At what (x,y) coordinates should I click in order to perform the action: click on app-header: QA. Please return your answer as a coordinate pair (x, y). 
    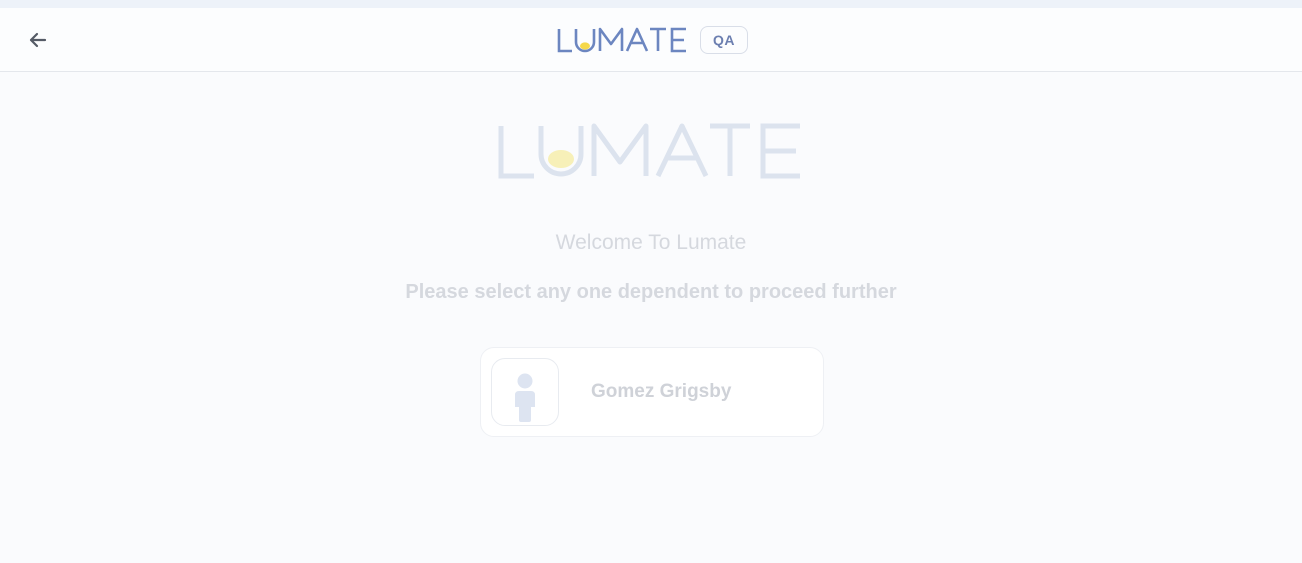
    Looking at the image, I should click on (651, 40).